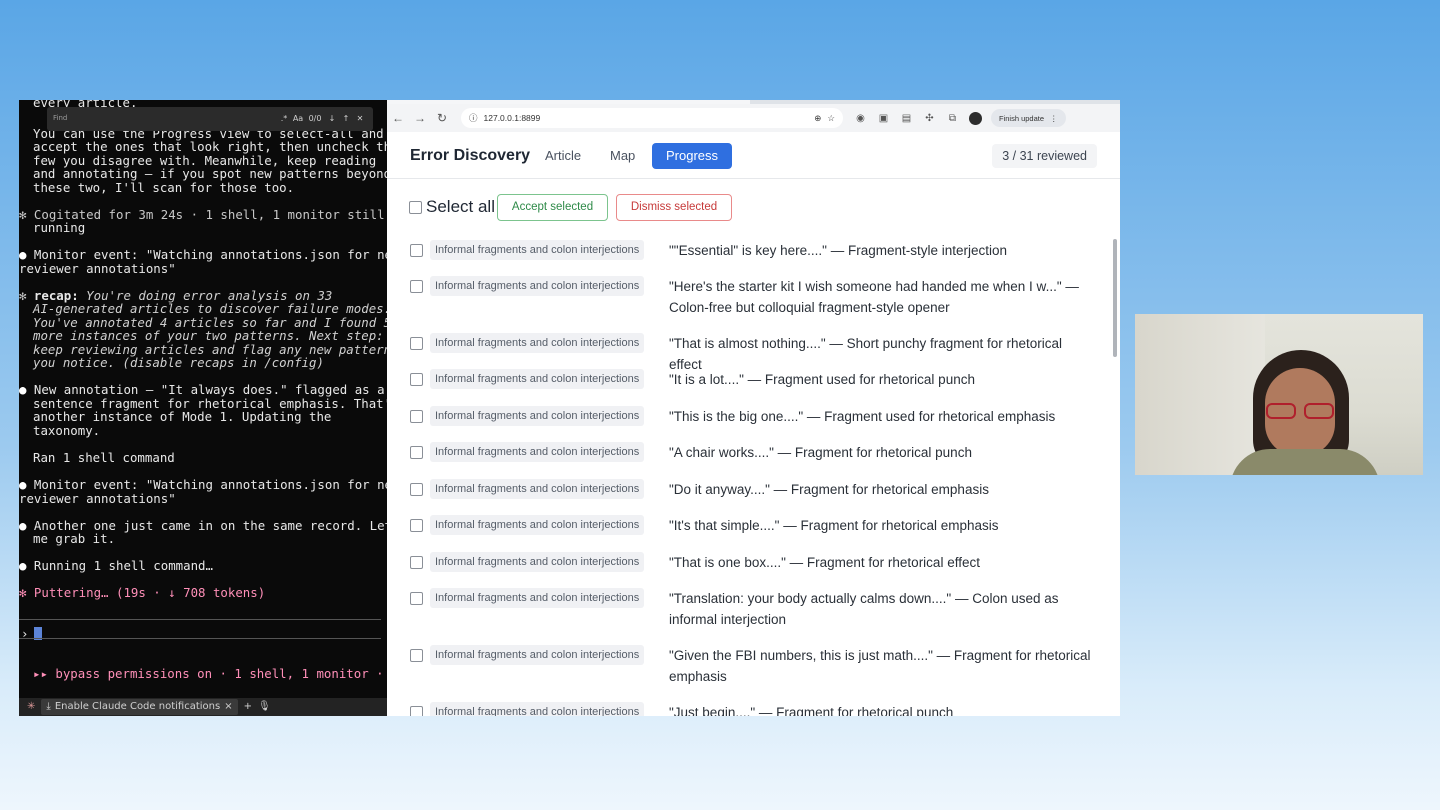 The height and width of the screenshot is (810, 1440). I want to click on find-count: 0/0, so click(315, 119).